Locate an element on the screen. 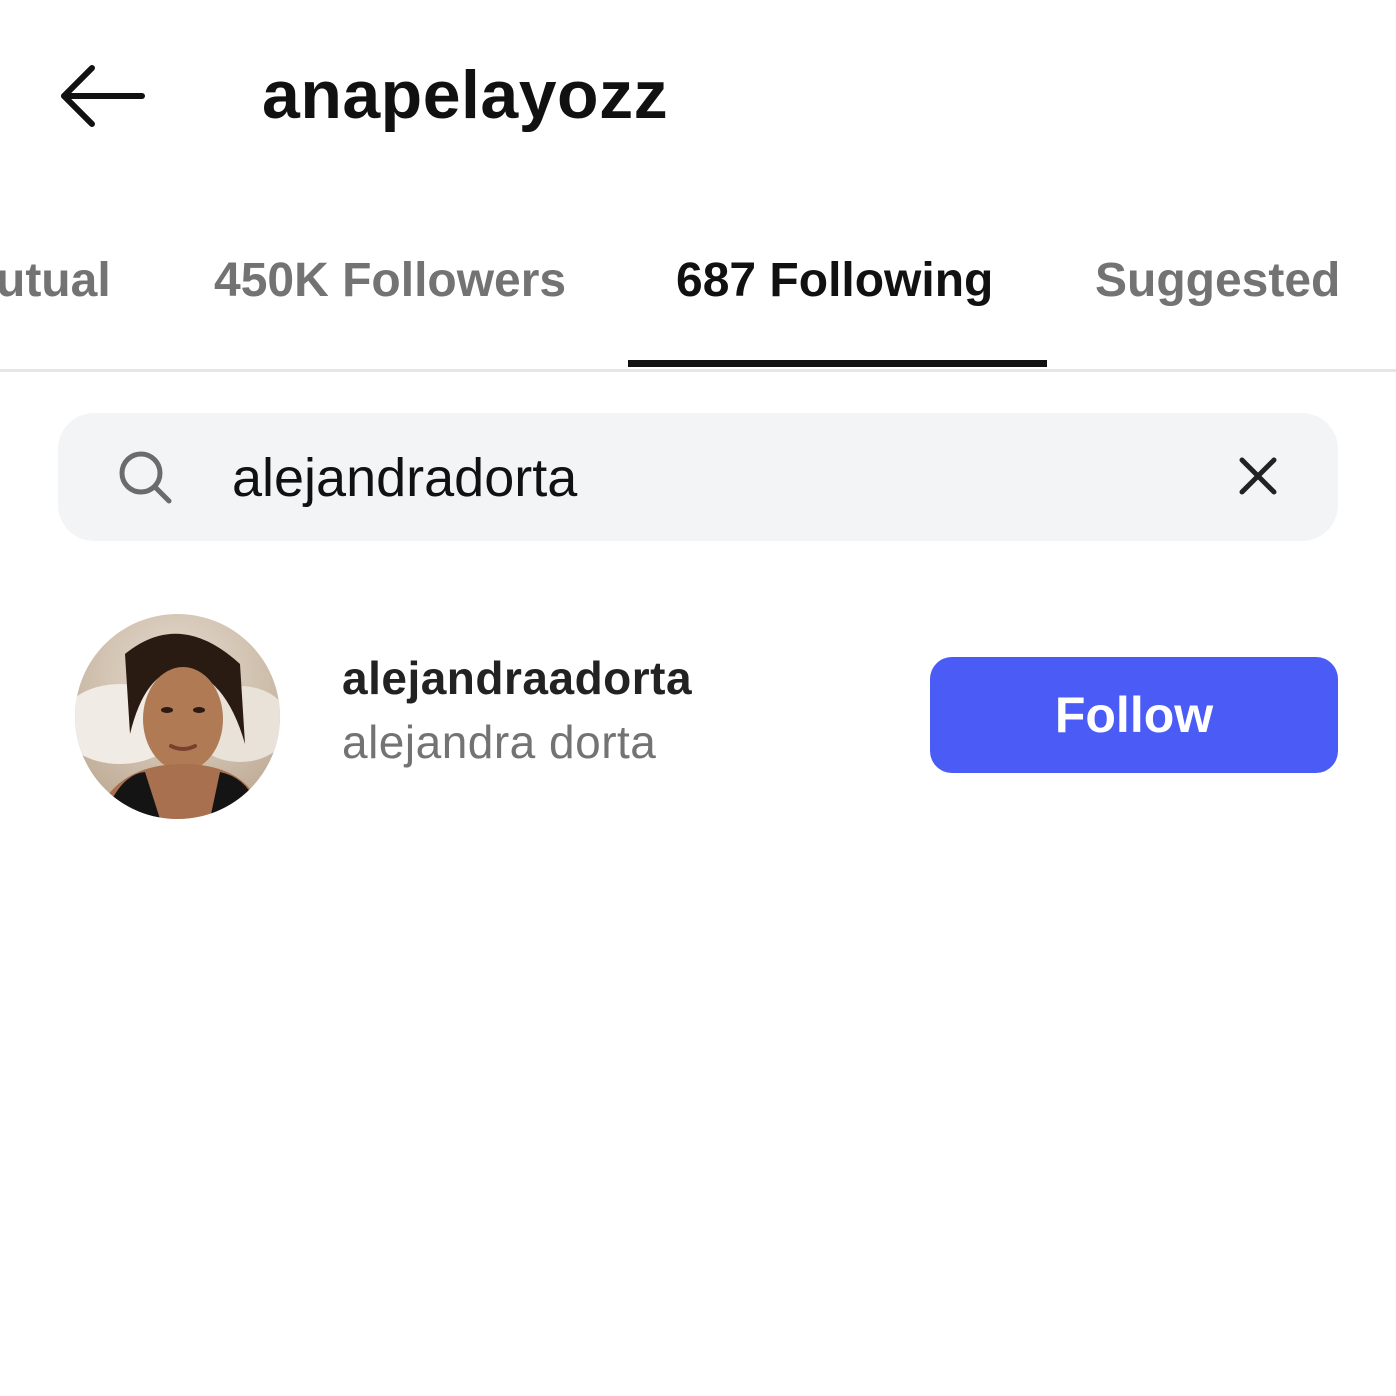 The width and height of the screenshot is (1396, 1396). search-input is located at coordinates (702, 478).